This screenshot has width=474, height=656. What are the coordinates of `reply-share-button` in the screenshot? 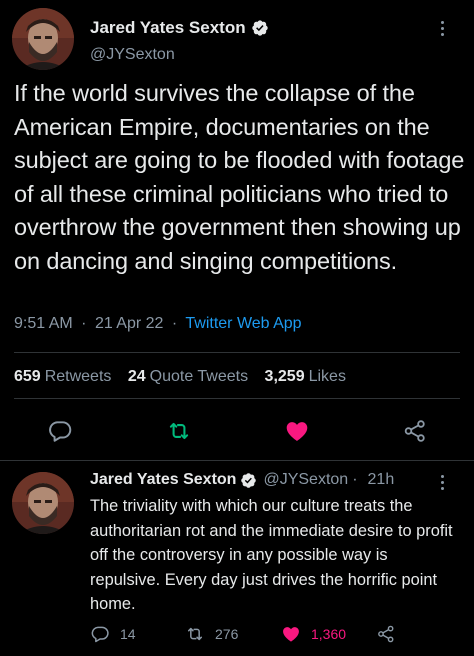 It's located at (391, 634).